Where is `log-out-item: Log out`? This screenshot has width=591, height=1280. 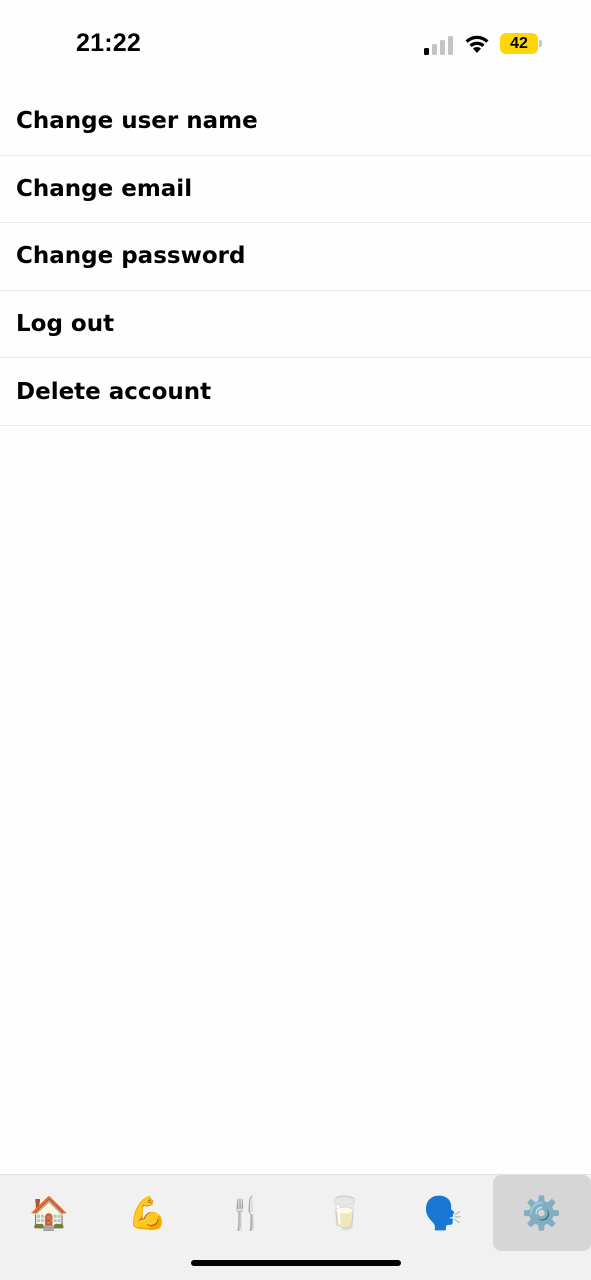 log-out-item: Log out is located at coordinates (295, 325).